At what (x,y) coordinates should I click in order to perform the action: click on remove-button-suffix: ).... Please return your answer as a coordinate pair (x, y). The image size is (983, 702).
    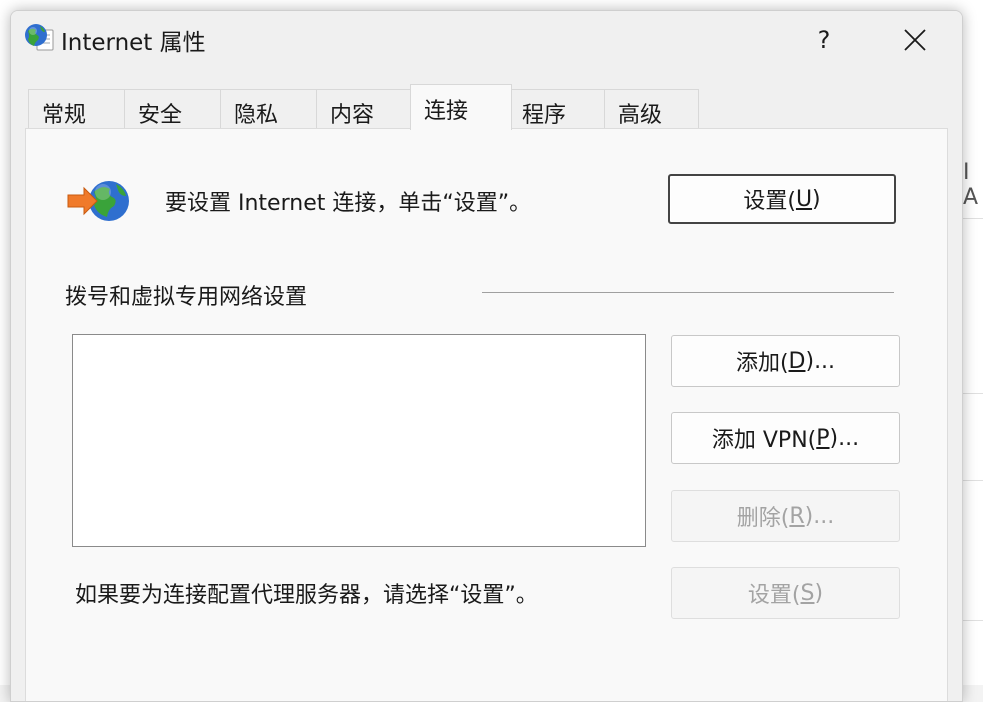
    Looking at the image, I should click on (819, 516).